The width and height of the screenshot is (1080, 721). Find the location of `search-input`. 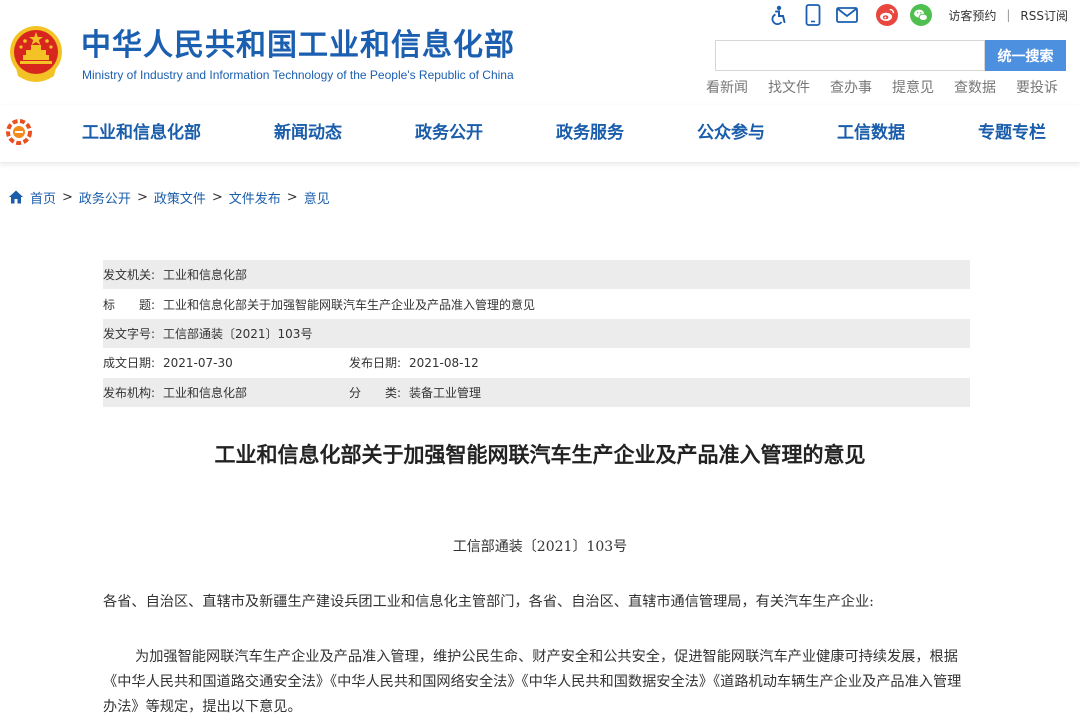

search-input is located at coordinates (850, 55).